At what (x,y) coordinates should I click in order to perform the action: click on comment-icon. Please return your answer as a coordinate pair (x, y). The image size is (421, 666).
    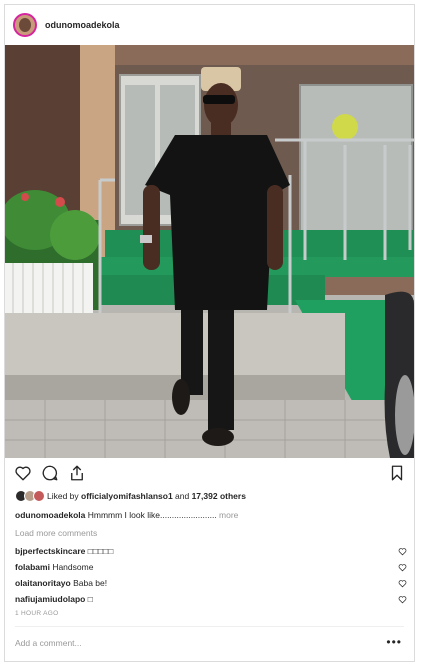
    Looking at the image, I should click on (50, 473).